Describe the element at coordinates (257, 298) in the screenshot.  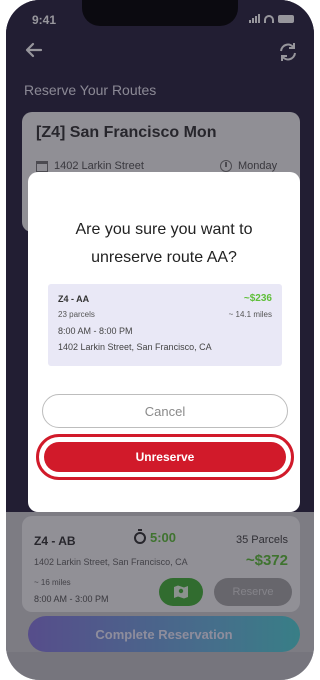
I see `summary-price: ~$236` at that location.